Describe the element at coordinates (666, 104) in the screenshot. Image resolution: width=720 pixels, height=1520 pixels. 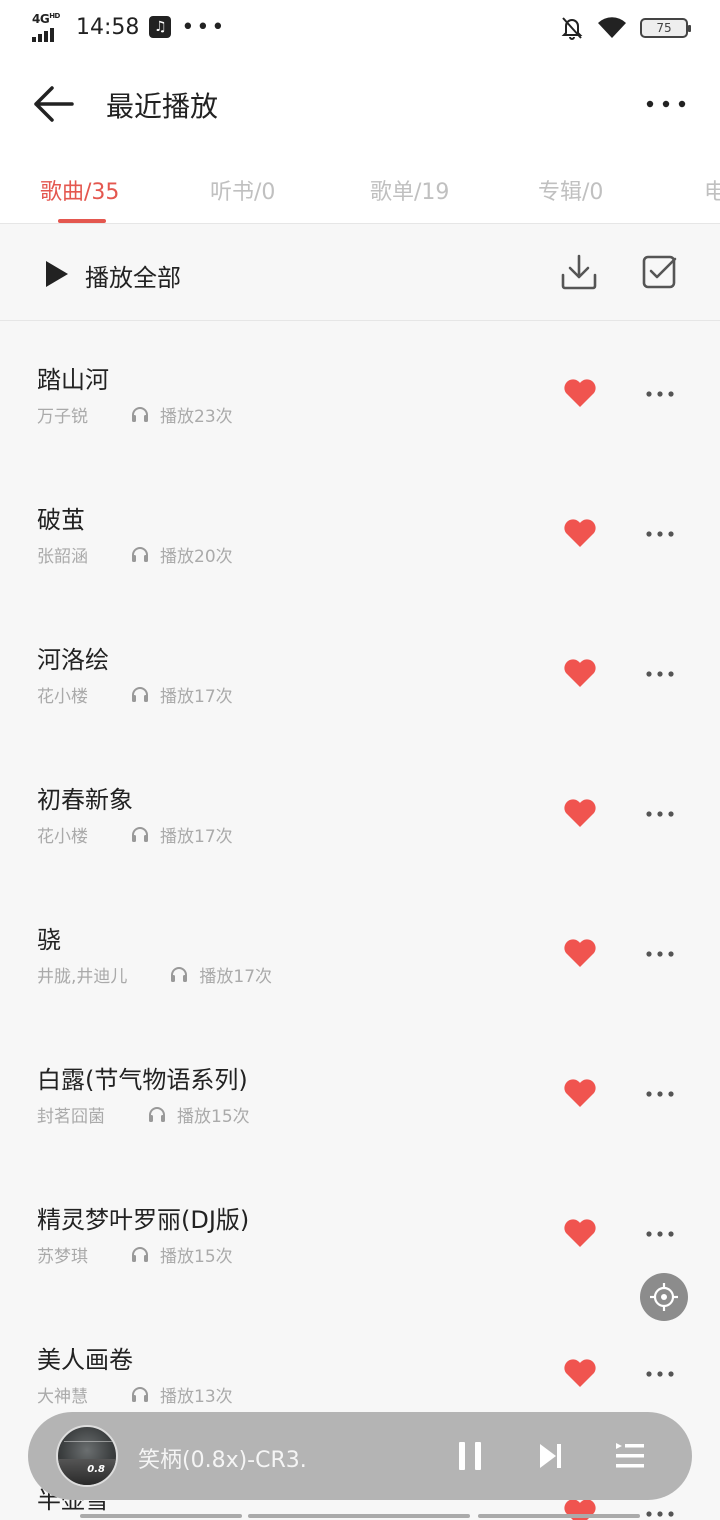
I see `more-options-icon` at that location.